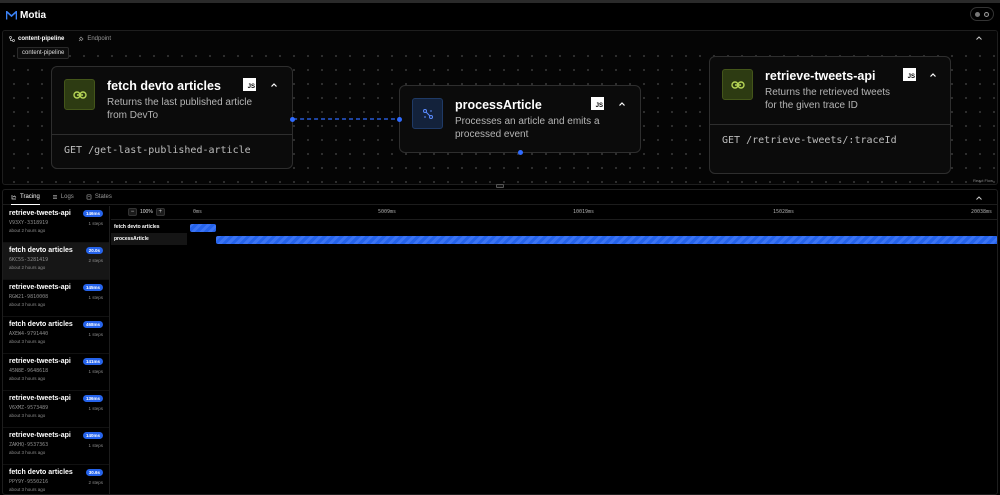 Image resolution: width=1000 pixels, height=495 pixels. I want to click on flow-tabs: content-pipeline Endpoint, so click(500, 38).